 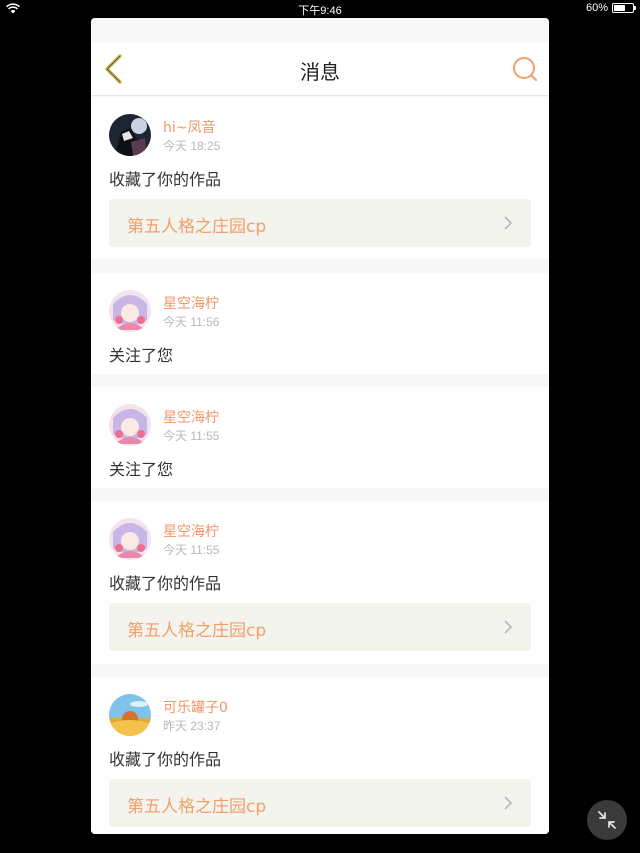 What do you see at coordinates (192, 726) in the screenshot?
I see `message-time: 昨天 23:37` at bounding box center [192, 726].